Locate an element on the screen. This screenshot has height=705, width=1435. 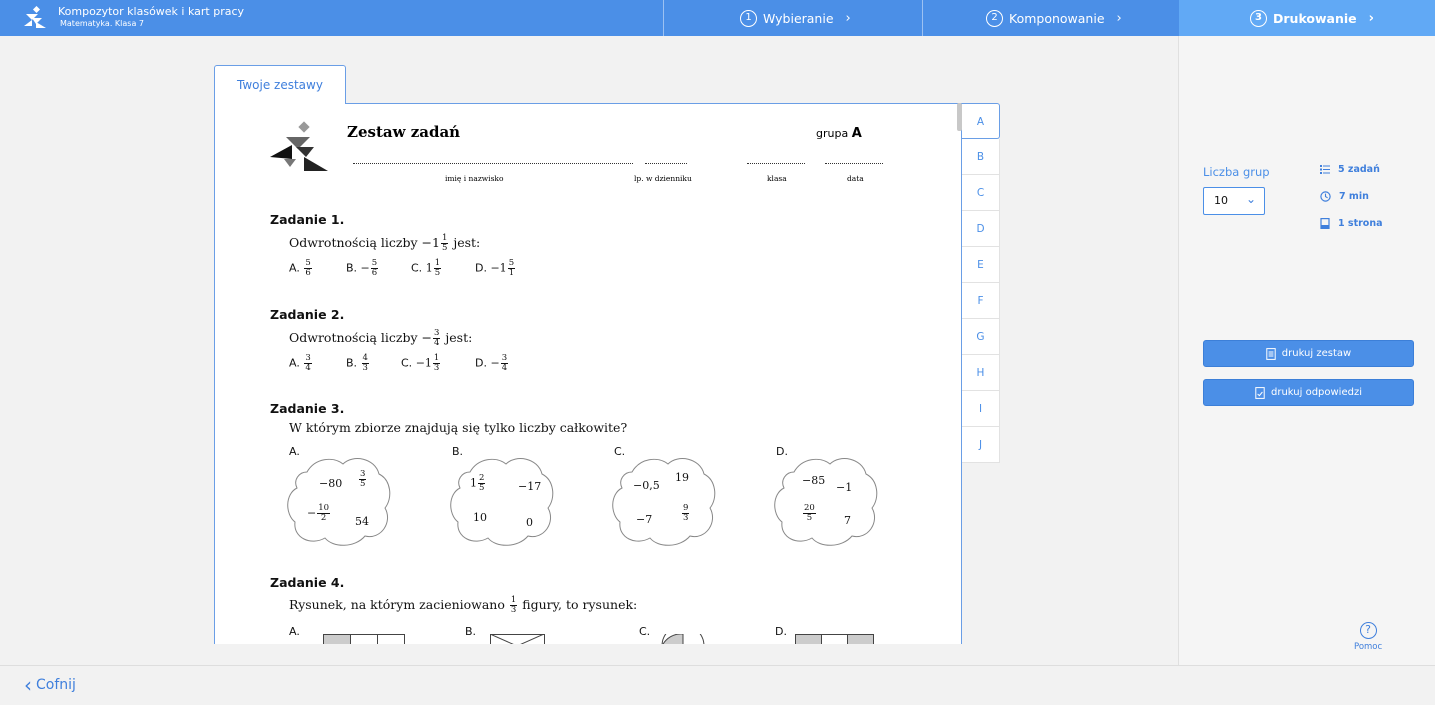
fraction: 34 is located at coordinates (308, 363).